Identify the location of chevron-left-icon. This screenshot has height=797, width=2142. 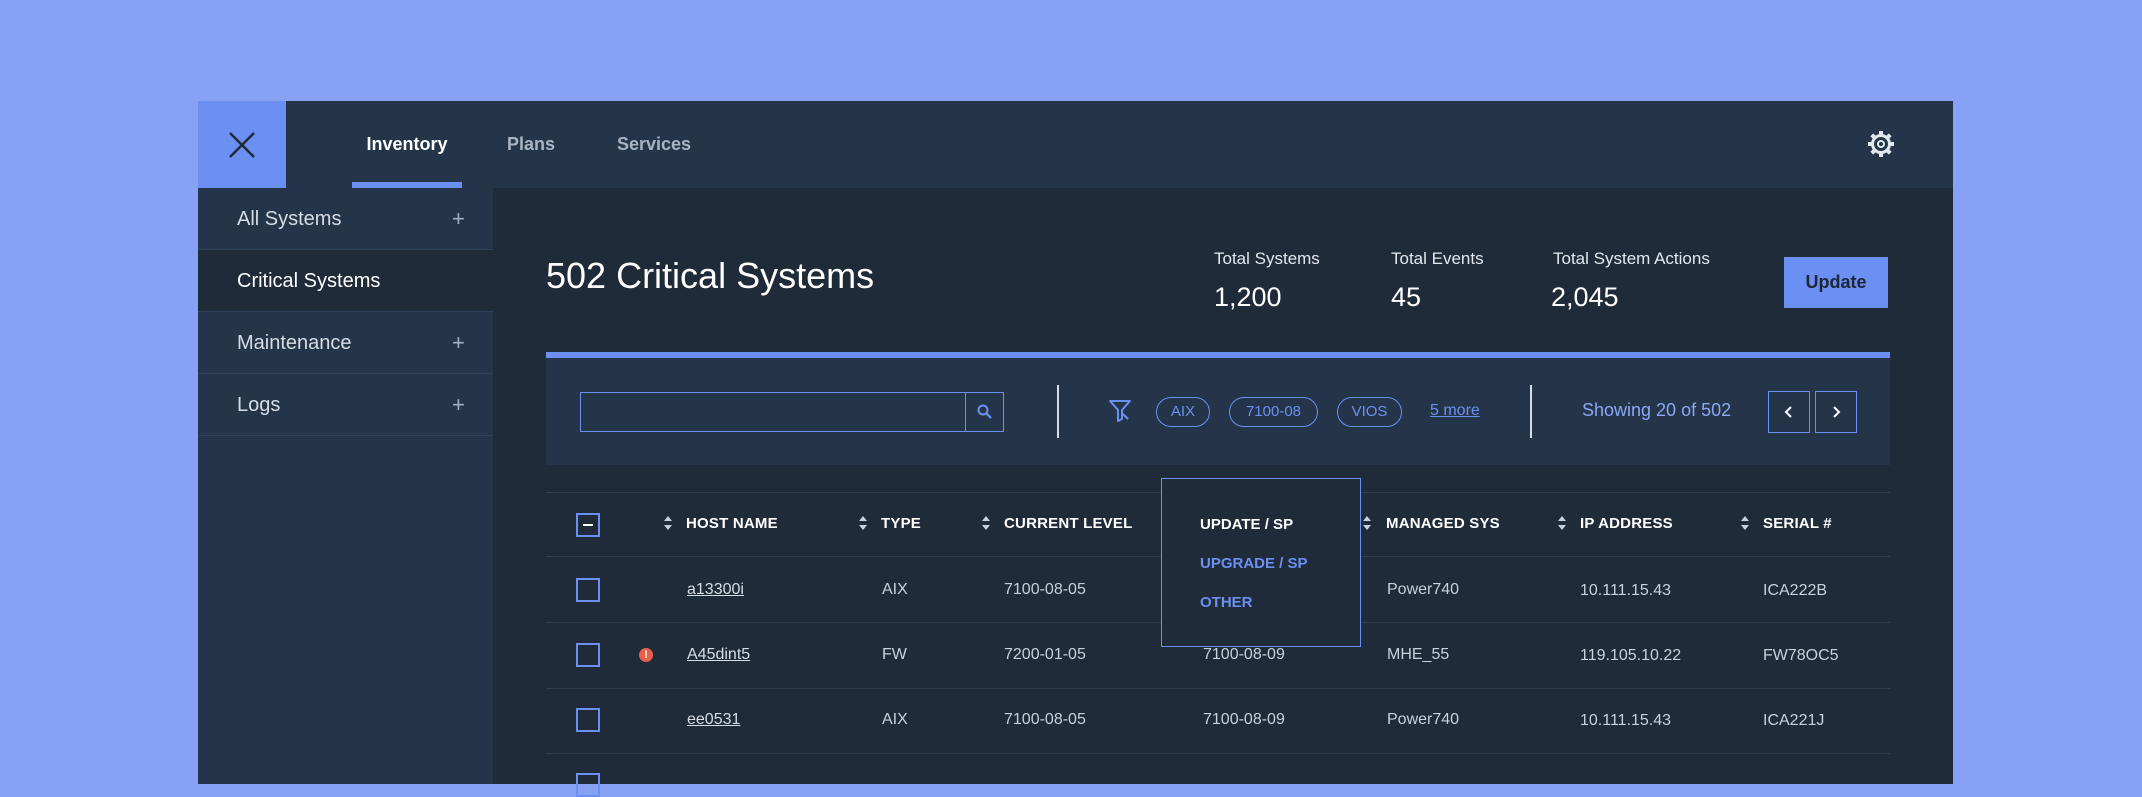
(1788, 412).